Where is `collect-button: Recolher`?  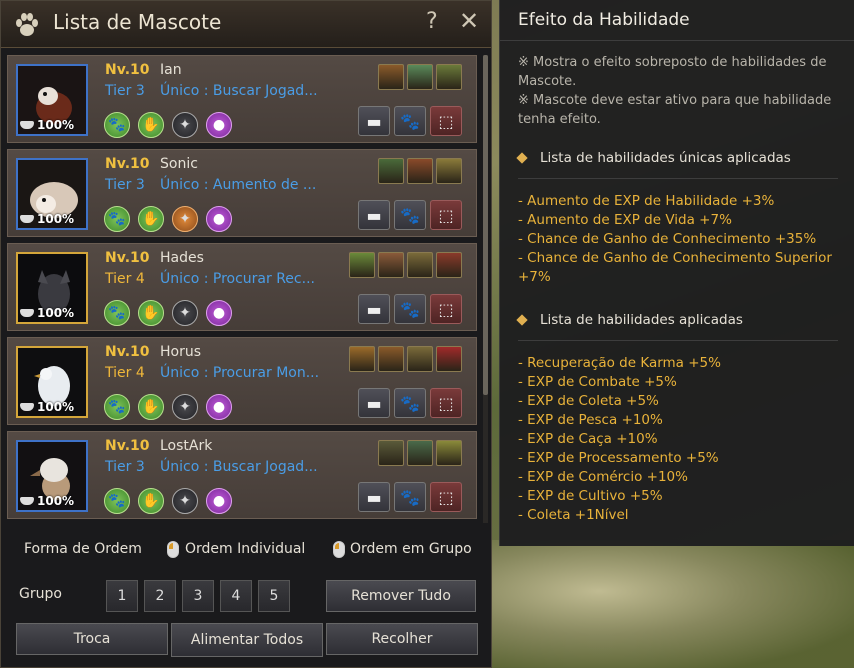 collect-button: Recolher is located at coordinates (402, 639).